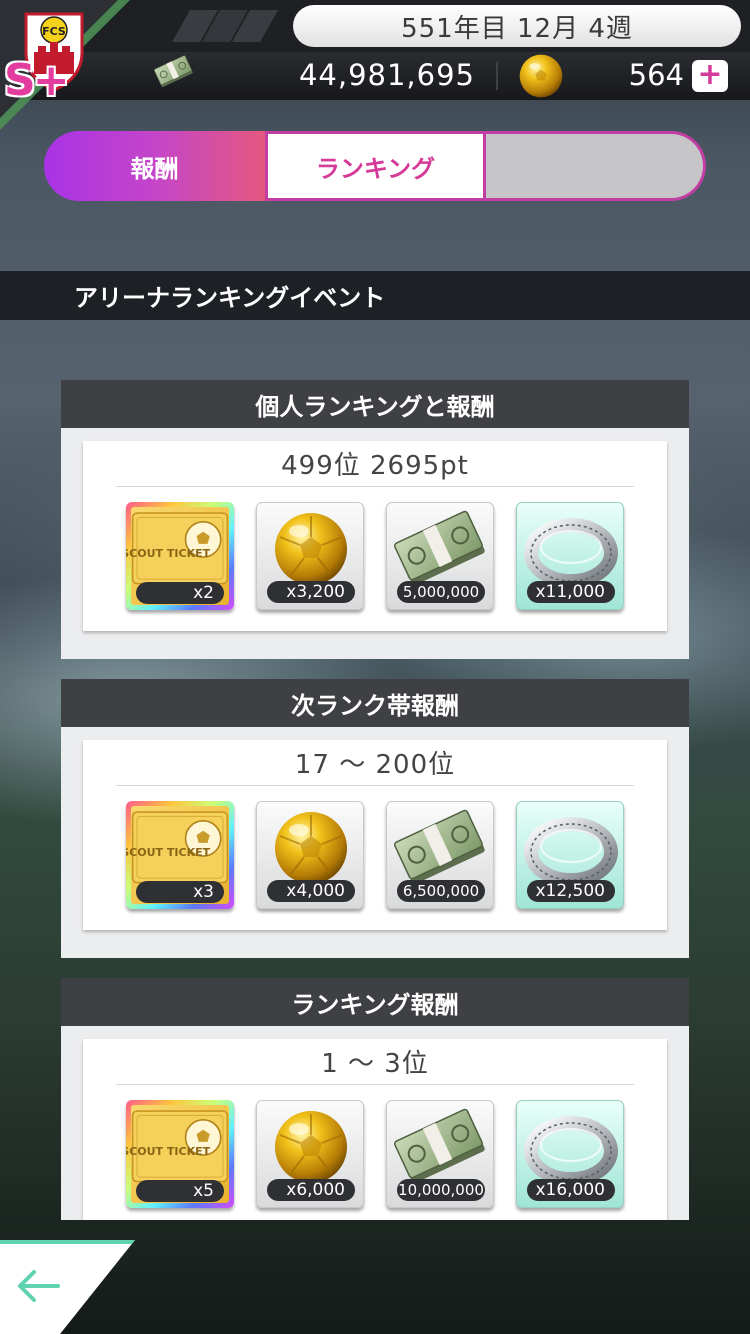 The height and width of the screenshot is (1334, 750). I want to click on item-quantity: x2, so click(180, 593).